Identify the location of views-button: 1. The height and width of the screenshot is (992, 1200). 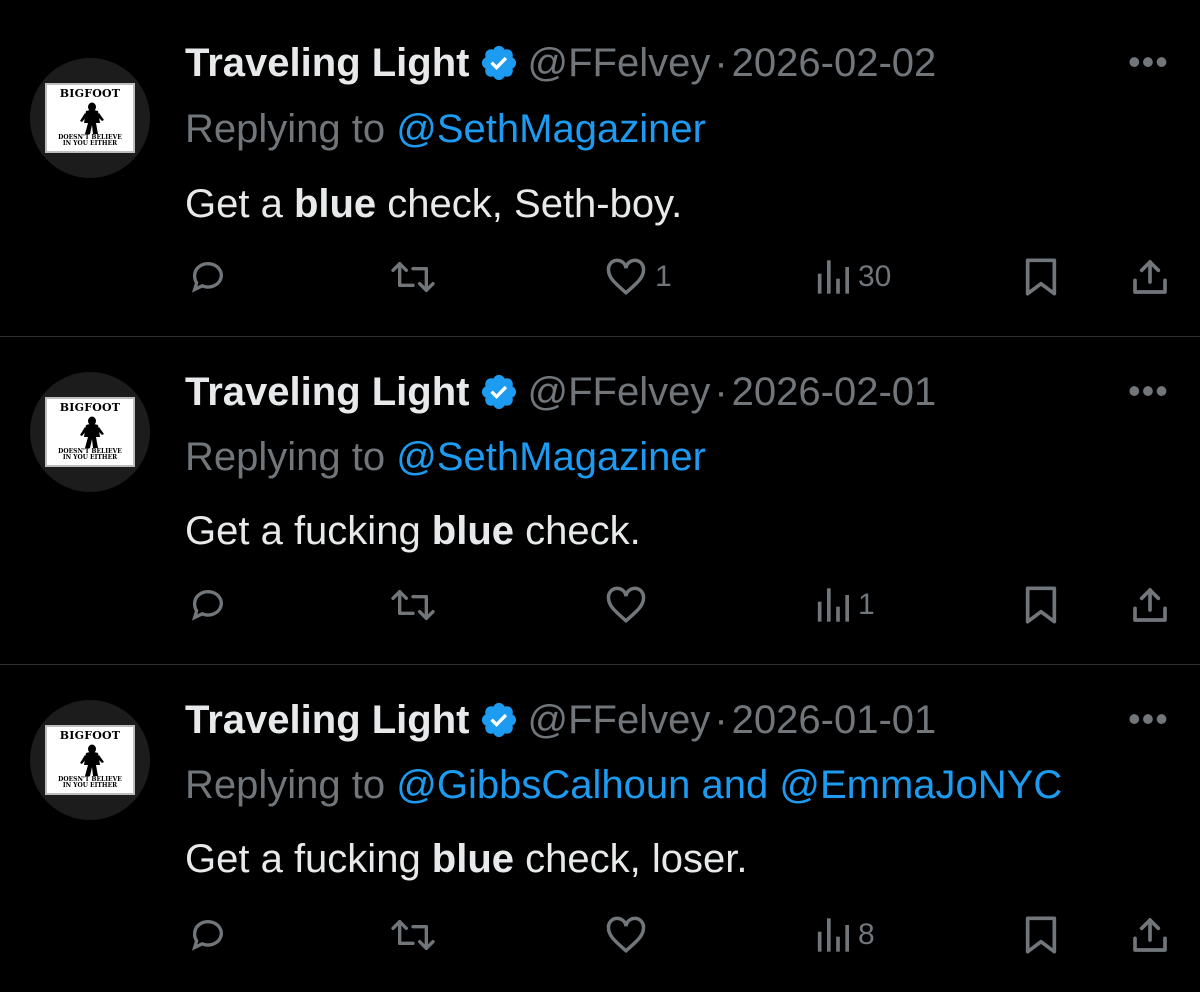
(845, 605).